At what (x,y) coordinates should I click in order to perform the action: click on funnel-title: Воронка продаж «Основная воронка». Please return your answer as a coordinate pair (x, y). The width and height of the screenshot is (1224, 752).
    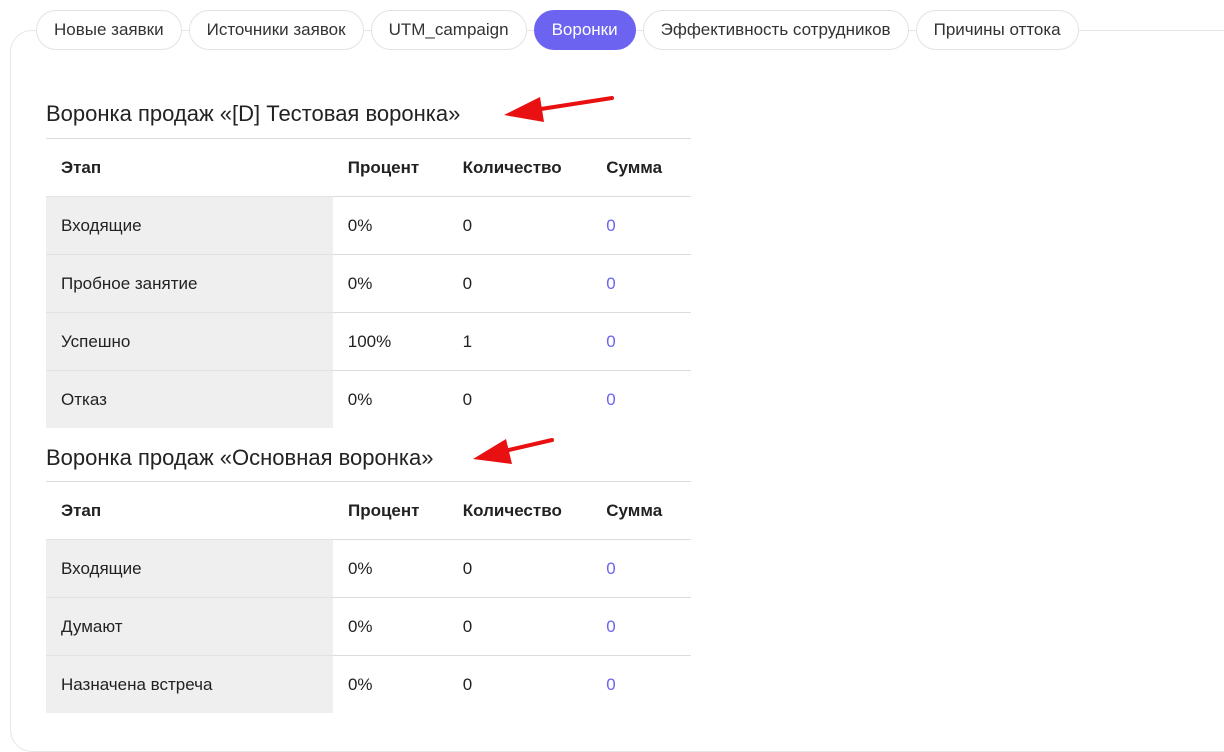
    Looking at the image, I should click on (240, 457).